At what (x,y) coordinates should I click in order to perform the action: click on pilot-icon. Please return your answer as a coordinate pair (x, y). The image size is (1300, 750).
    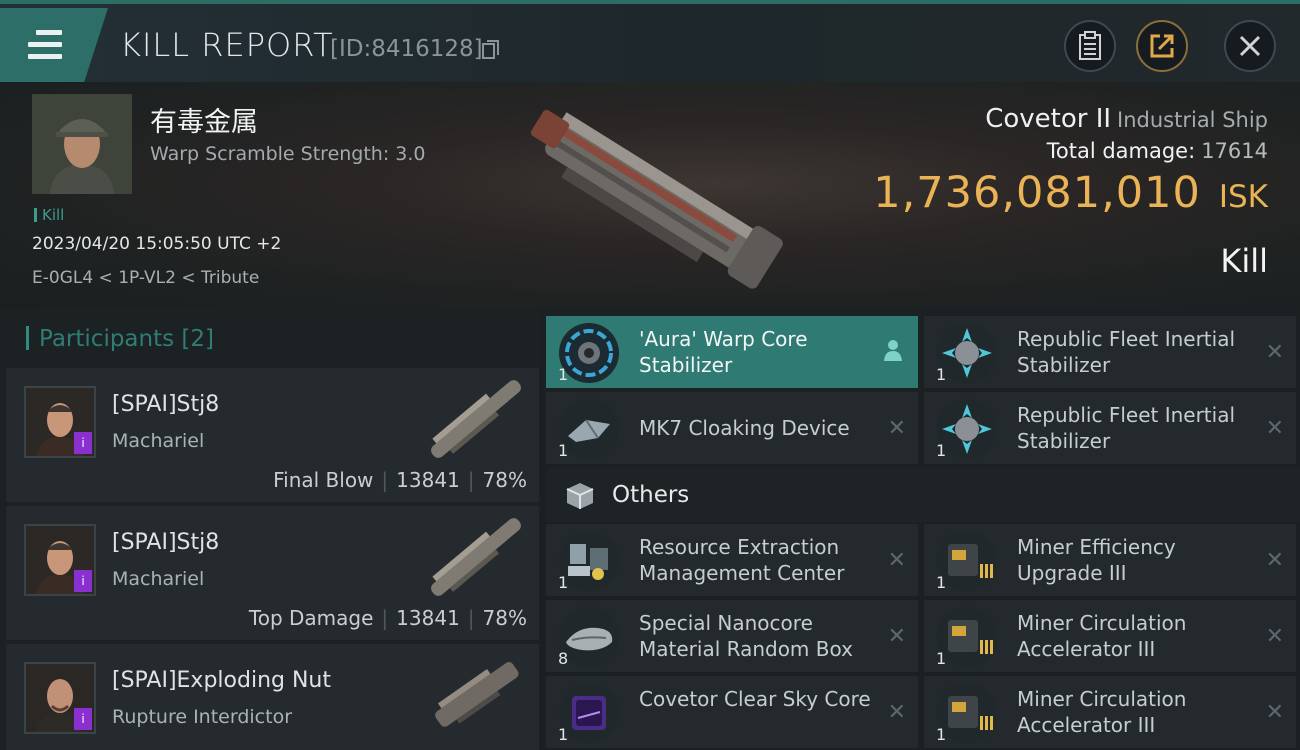
    Looking at the image, I should click on (893, 350).